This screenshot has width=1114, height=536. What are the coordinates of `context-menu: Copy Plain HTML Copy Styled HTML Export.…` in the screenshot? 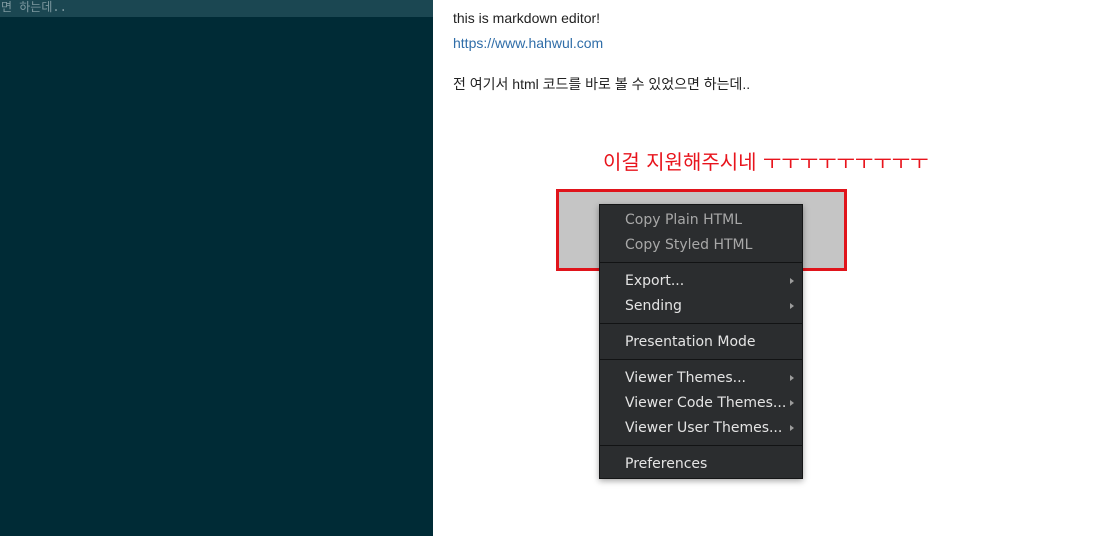 It's located at (701, 341).